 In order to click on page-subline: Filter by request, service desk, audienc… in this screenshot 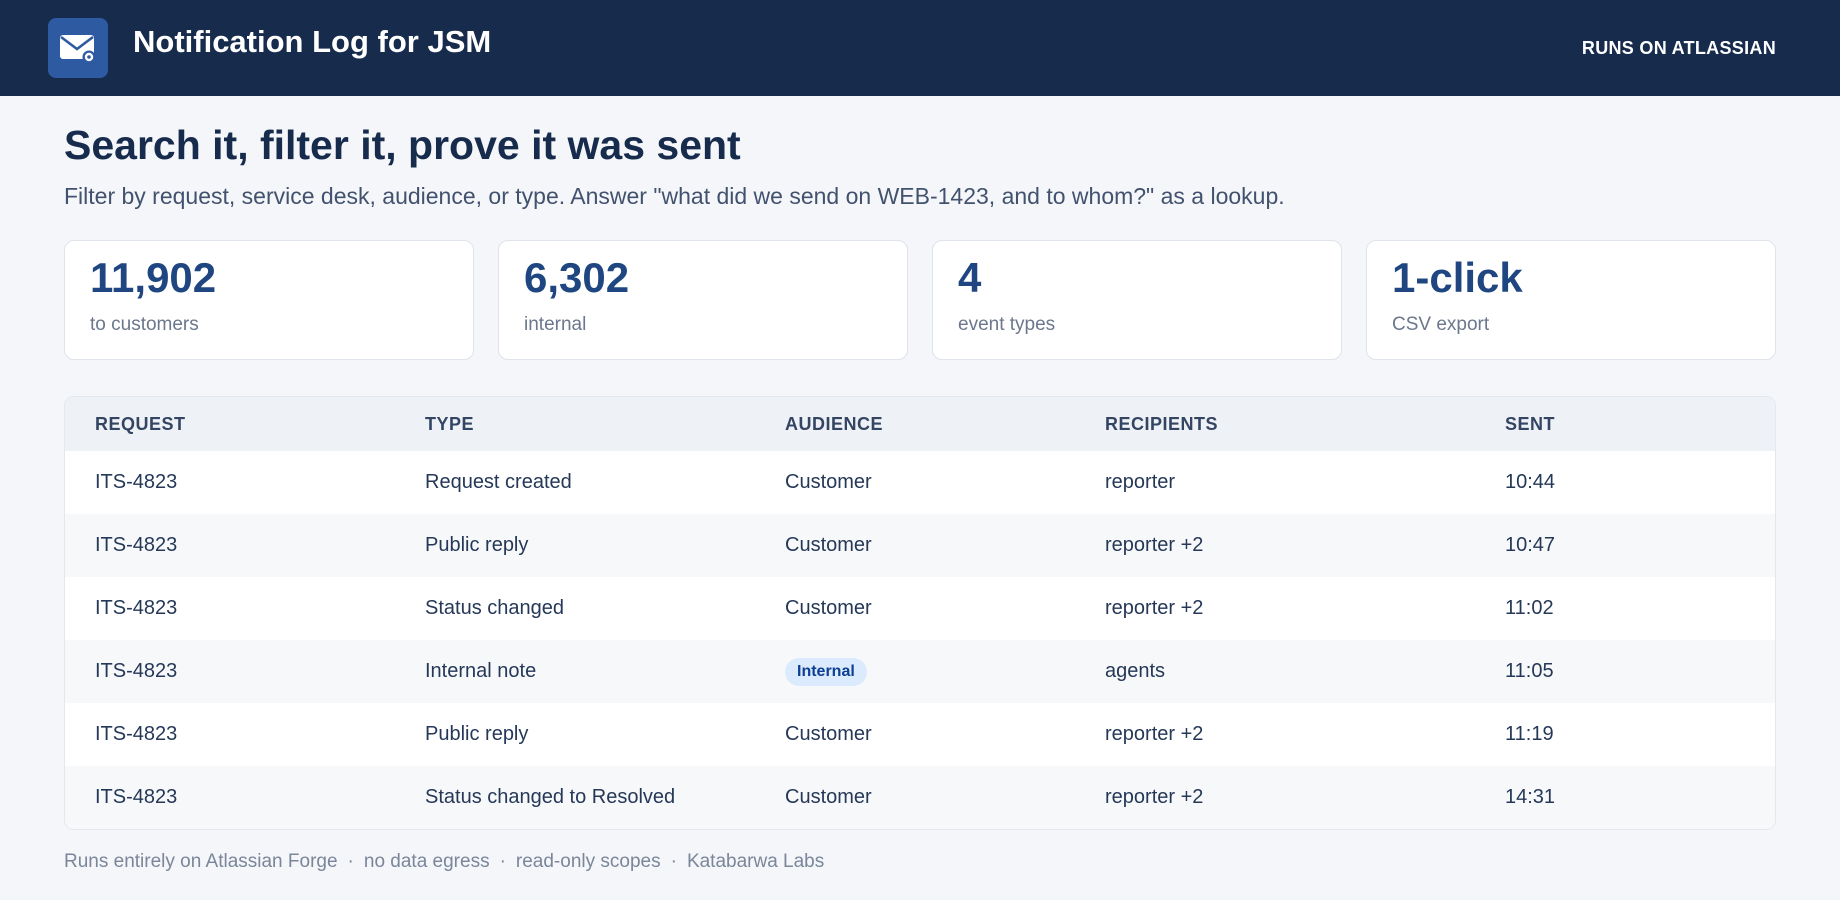, I will do `click(674, 196)`.